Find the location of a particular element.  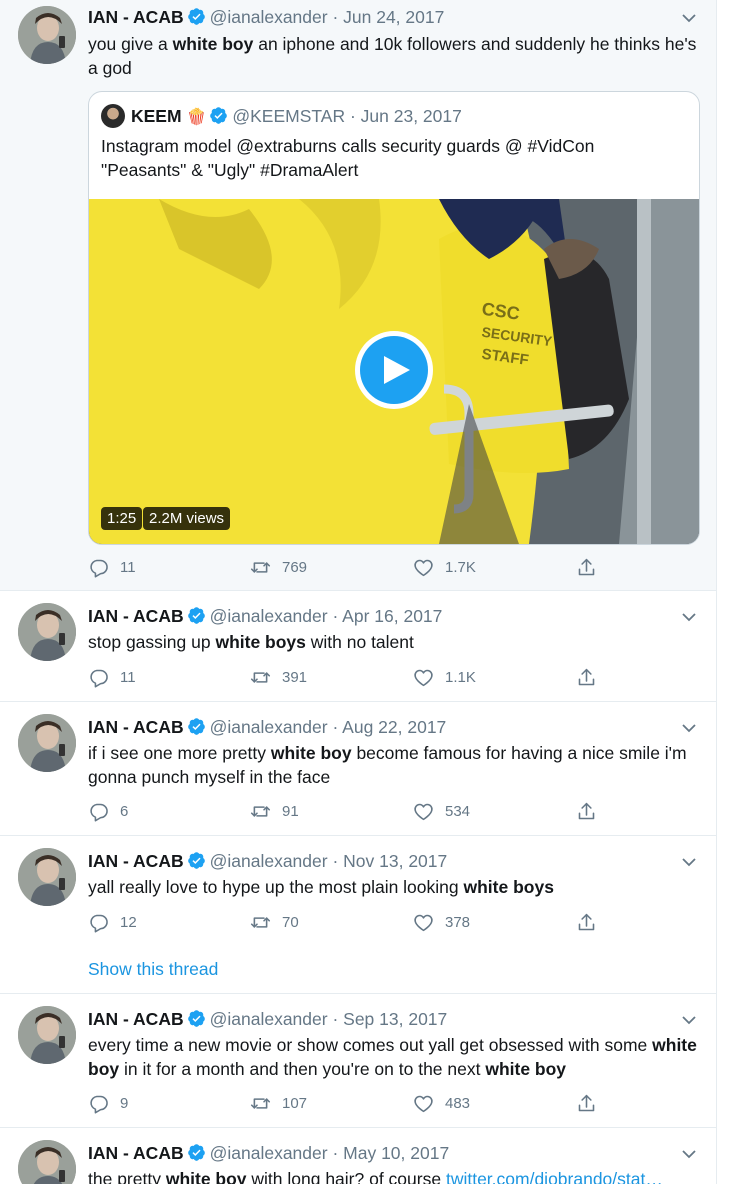

quote-header: KEEM 🍿 @KEEMSTAR · Jun 23, 2017 is located at coordinates (281, 117).